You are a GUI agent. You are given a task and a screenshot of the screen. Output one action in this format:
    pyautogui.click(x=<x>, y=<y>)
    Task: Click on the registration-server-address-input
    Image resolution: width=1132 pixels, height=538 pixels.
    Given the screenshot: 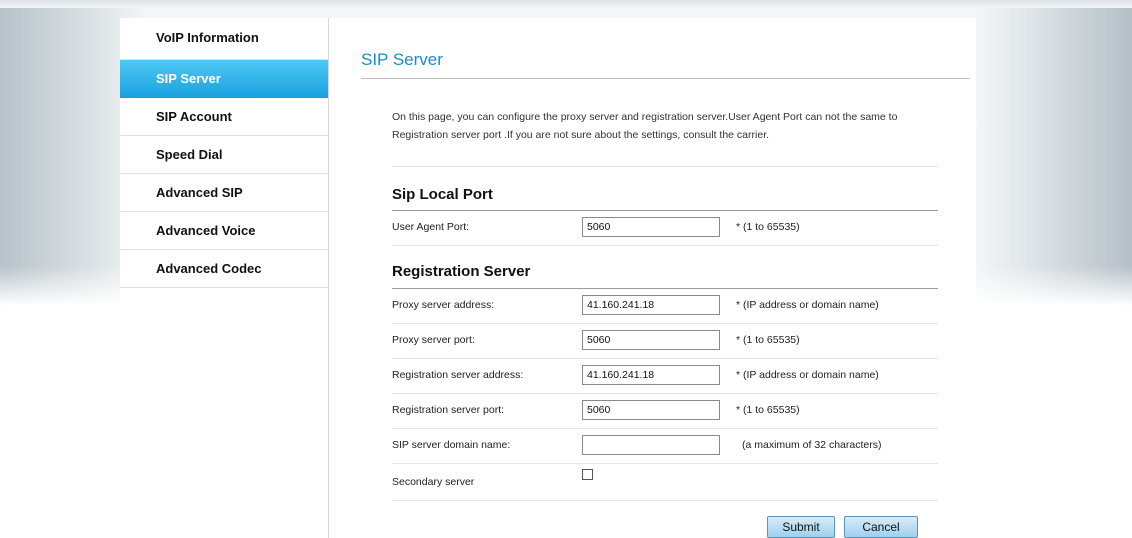 What is the action you would take?
    pyautogui.click(x=651, y=375)
    